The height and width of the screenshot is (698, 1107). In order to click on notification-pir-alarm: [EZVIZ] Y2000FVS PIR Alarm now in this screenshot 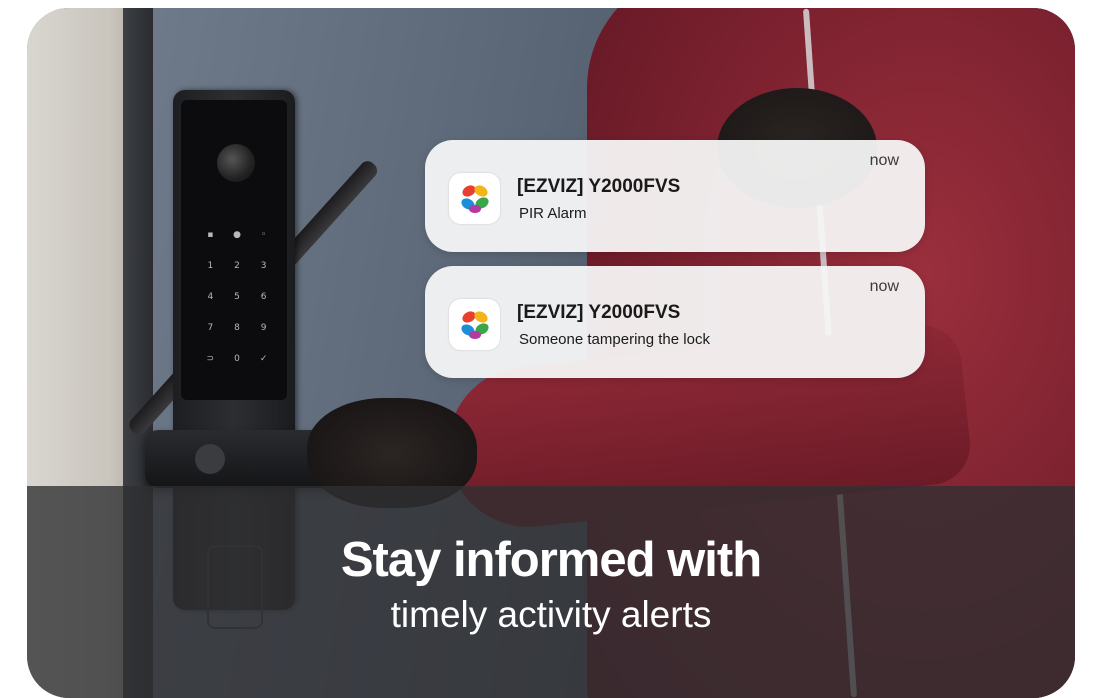, I will do `click(675, 196)`.